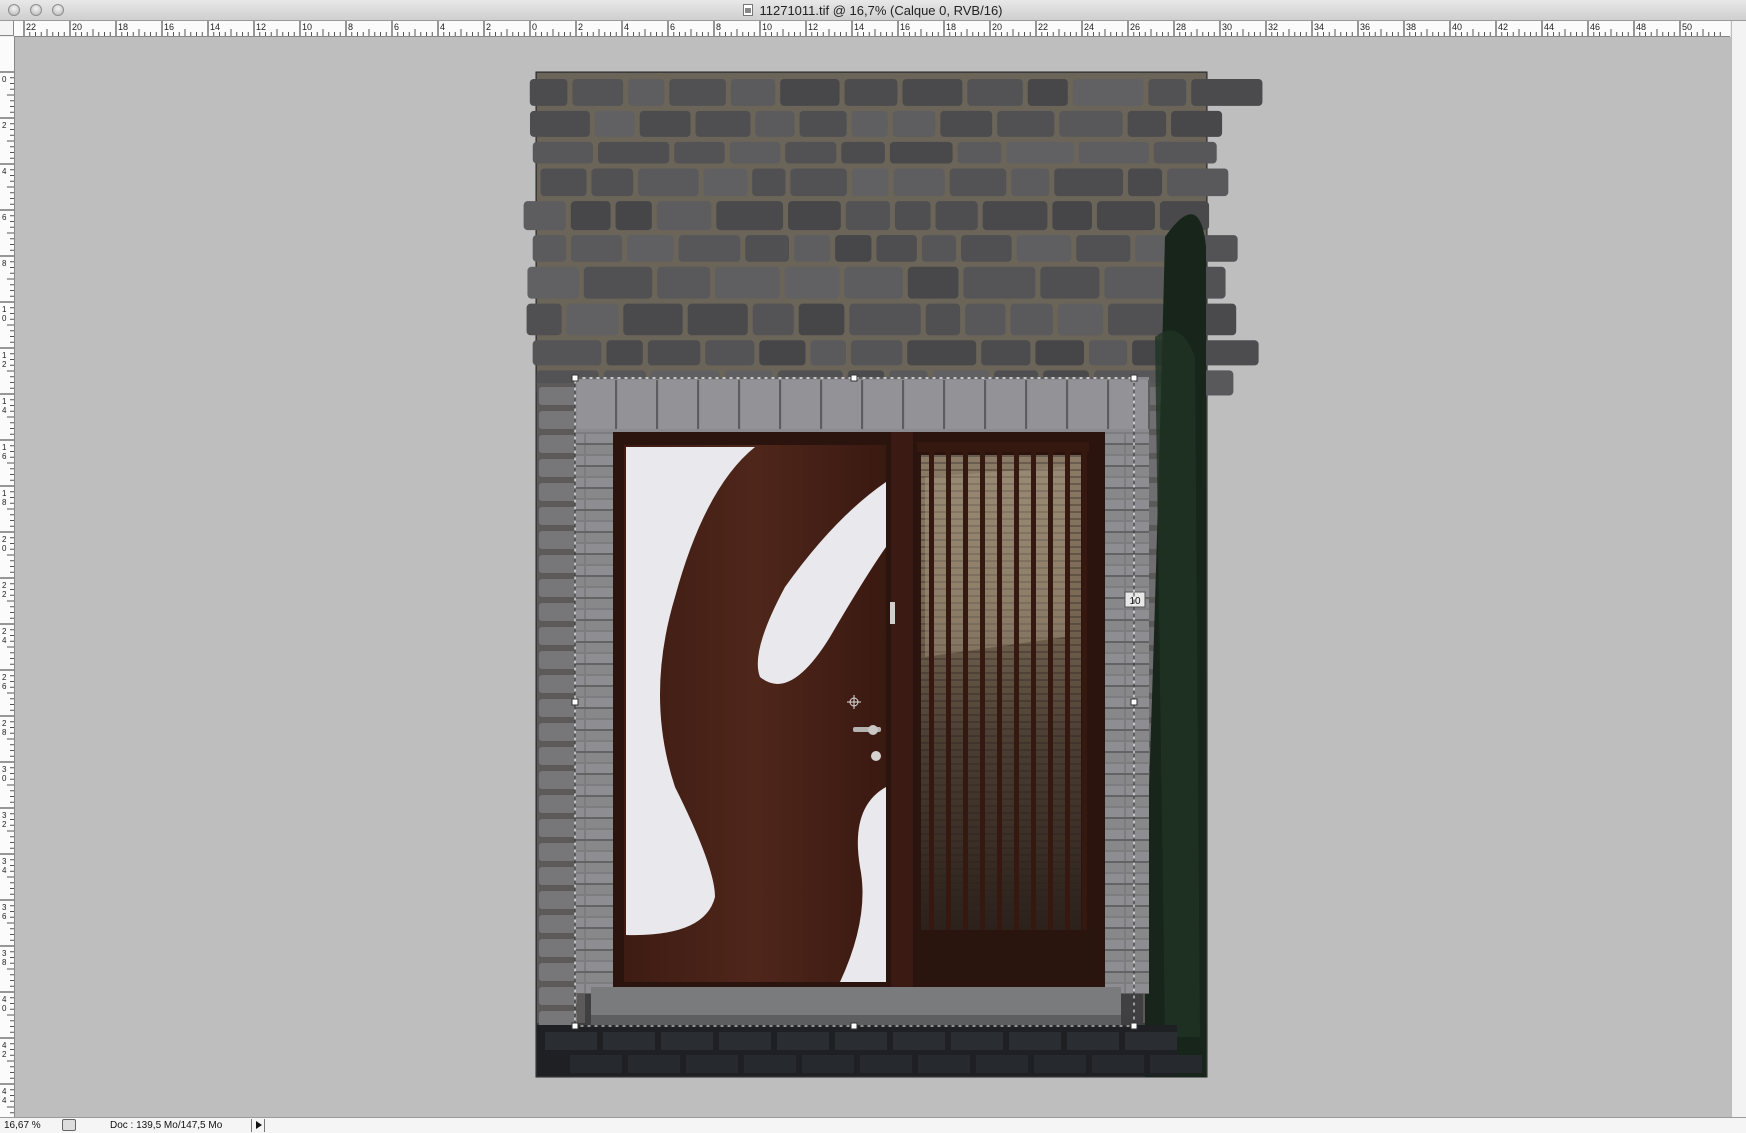  Describe the element at coordinates (1595, 27) in the screenshot. I see `ruler-label: 46` at that location.